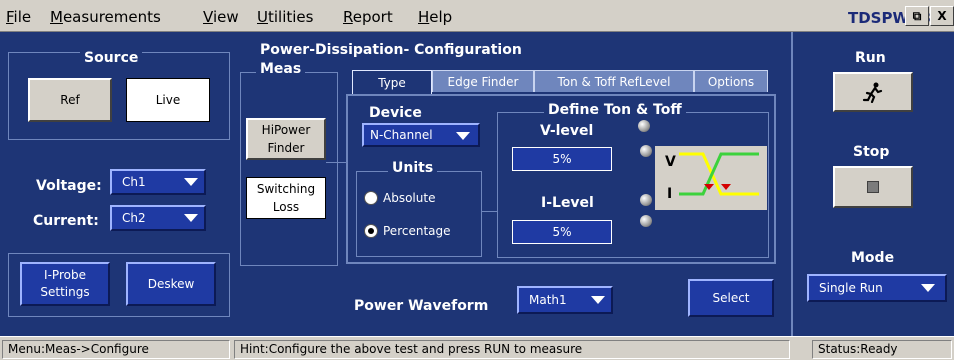  I want to click on absolute-radio, so click(371, 198).